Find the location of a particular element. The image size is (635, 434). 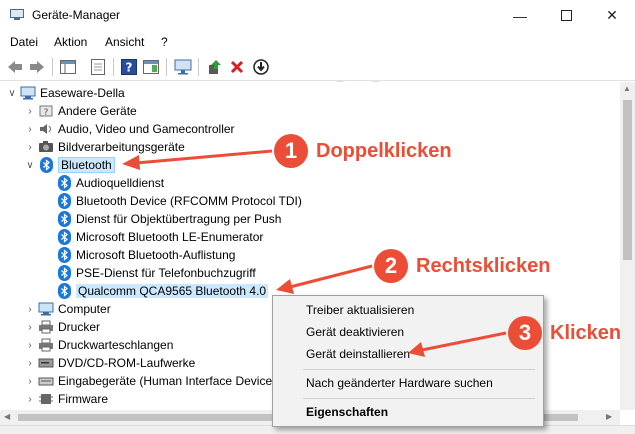

annotation-step-2: 2 Rechtsklicken is located at coordinates (462, 266).